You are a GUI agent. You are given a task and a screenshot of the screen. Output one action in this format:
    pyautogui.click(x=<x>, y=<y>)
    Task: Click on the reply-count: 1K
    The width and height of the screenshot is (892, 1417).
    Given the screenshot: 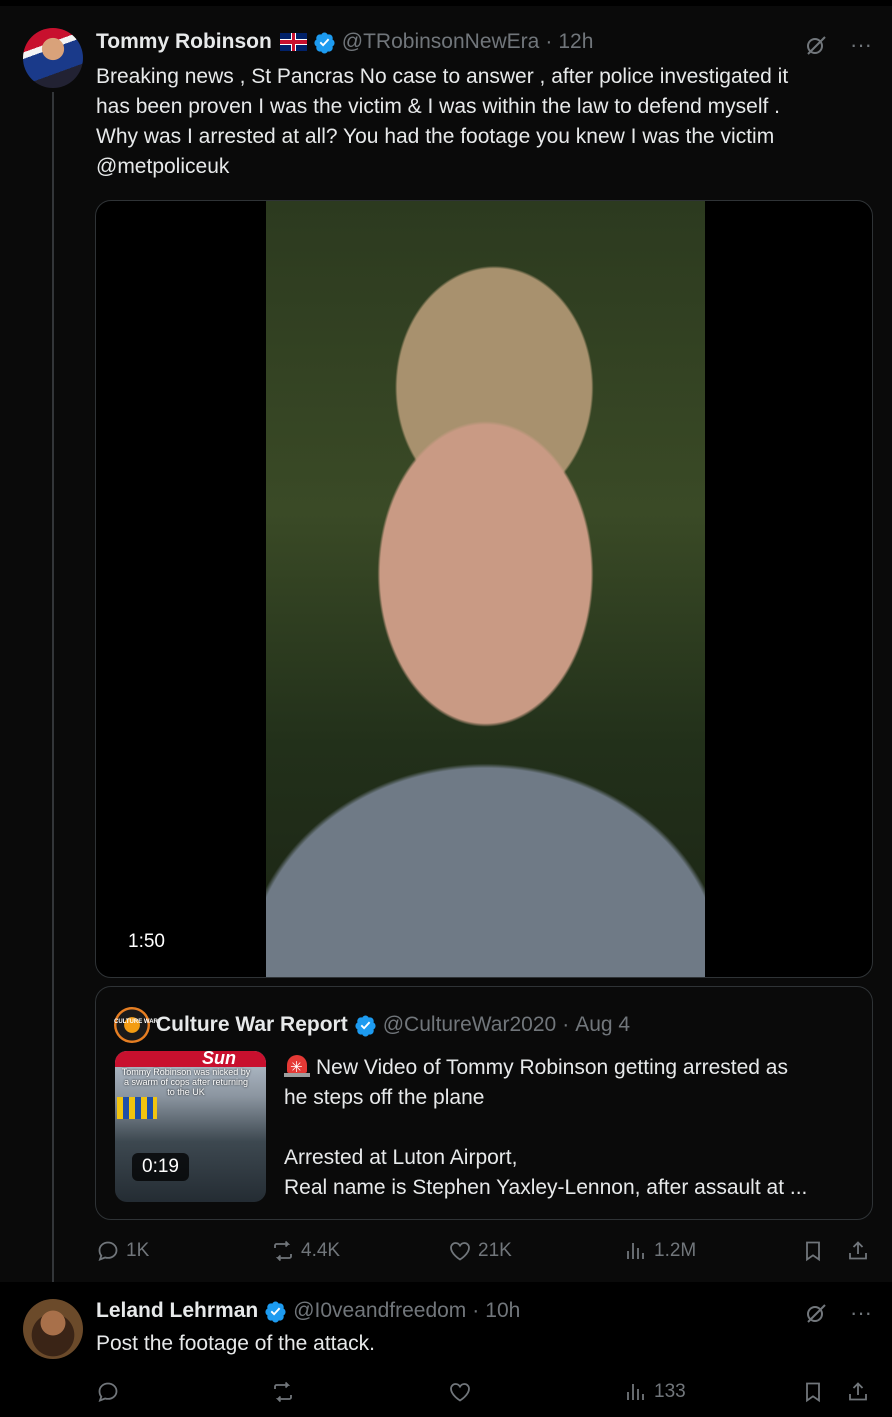 What is the action you would take?
    pyautogui.click(x=138, y=1250)
    